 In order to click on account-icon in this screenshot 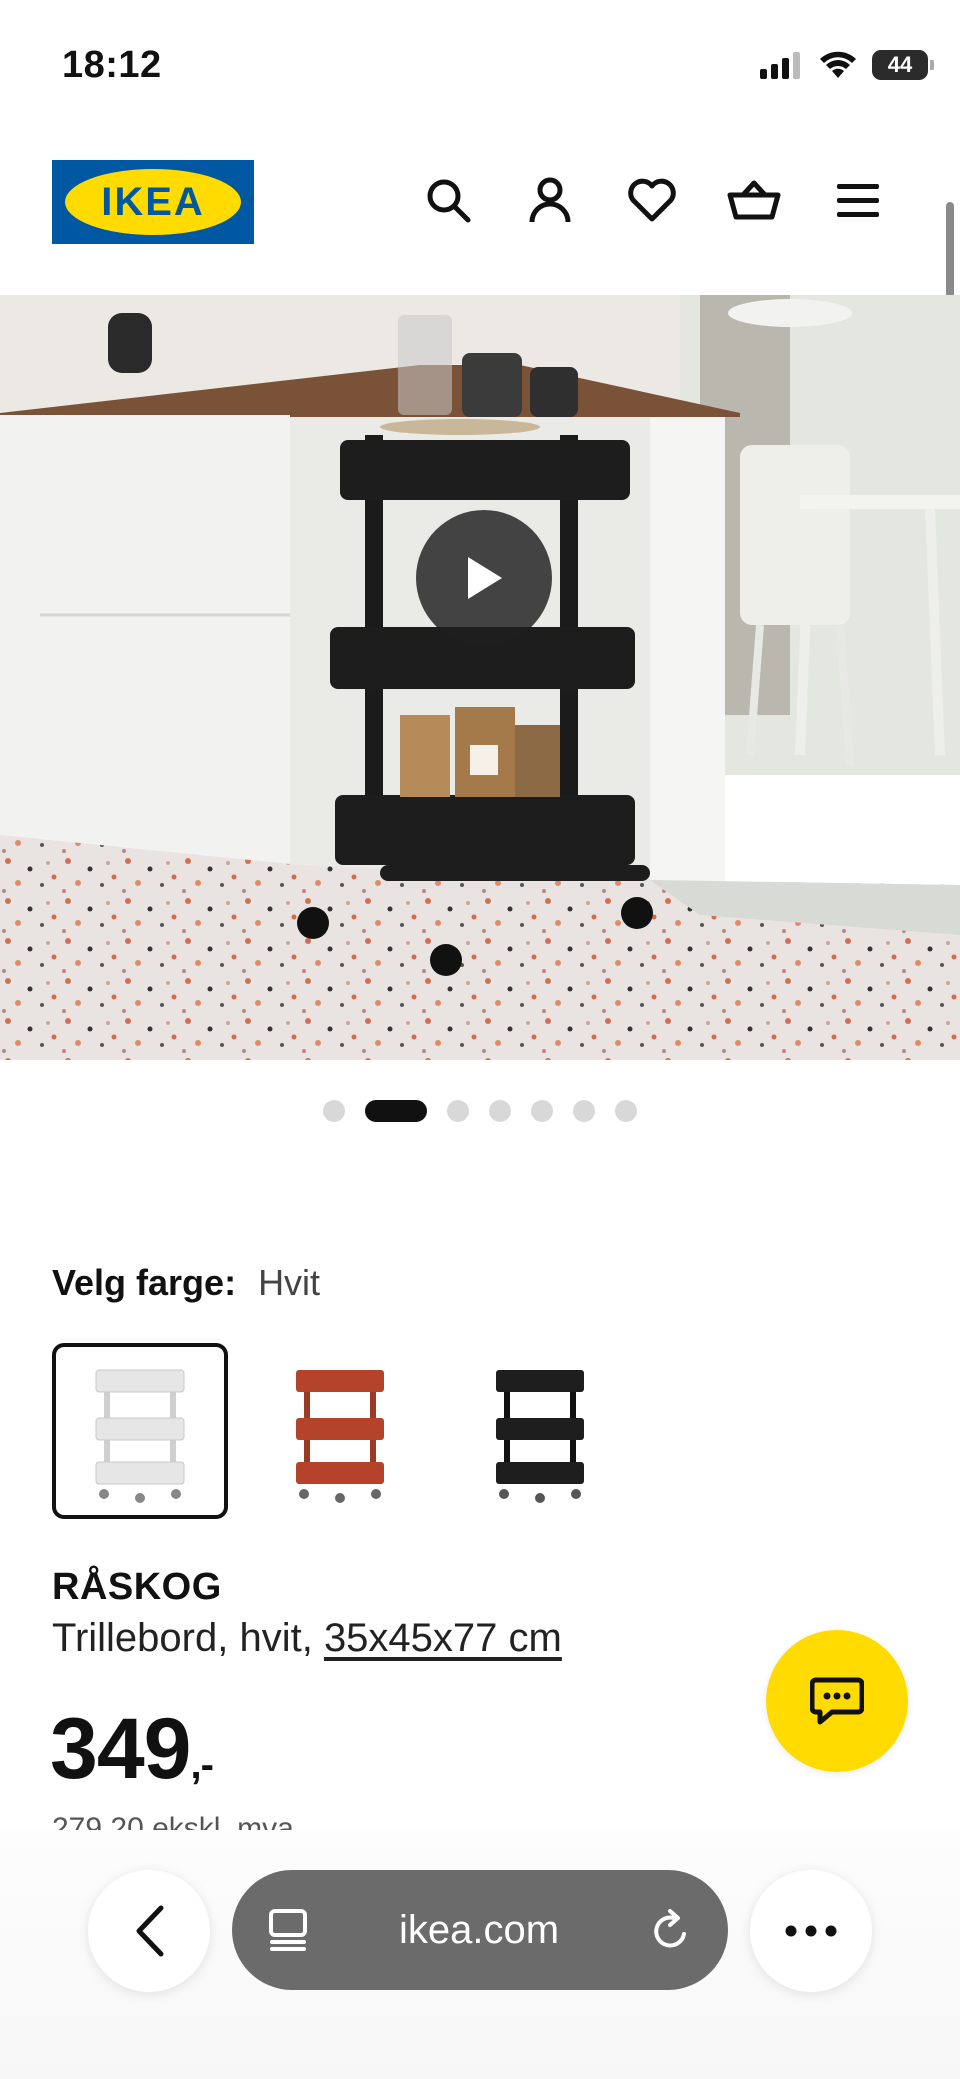, I will do `click(550, 200)`.